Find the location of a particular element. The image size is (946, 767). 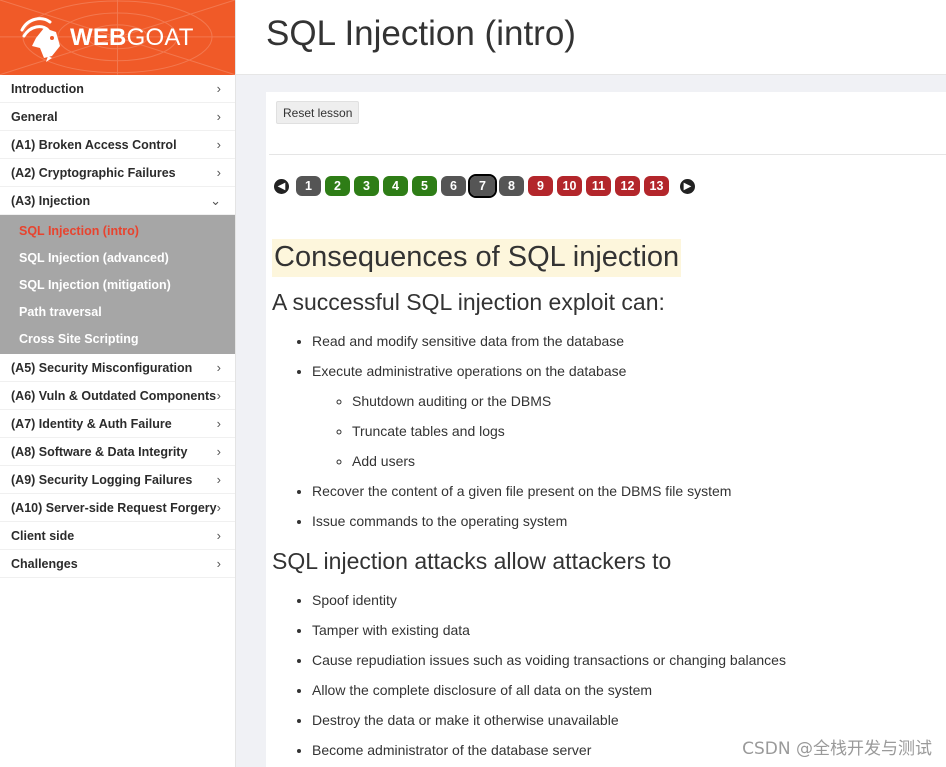

sidebar-item-label: (A8) Software & Data Integrity is located at coordinates (99, 451).